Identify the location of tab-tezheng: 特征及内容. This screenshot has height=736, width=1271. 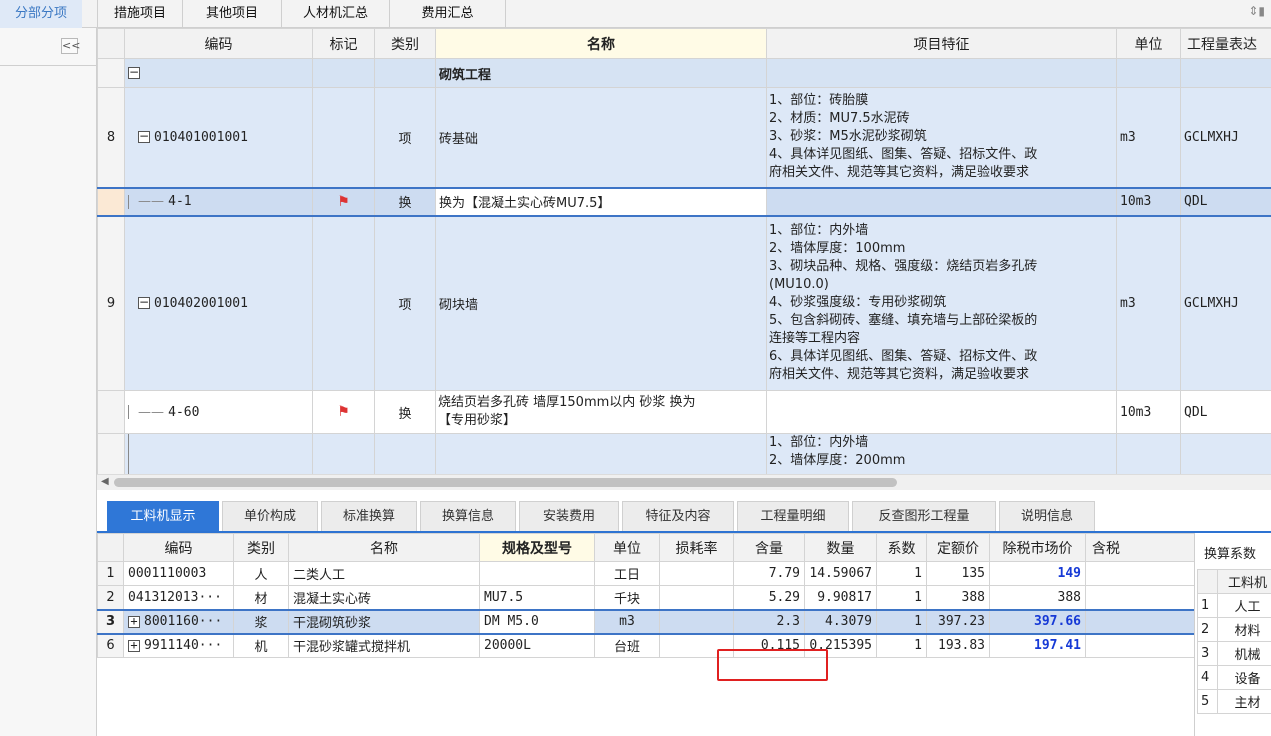
(678, 516).